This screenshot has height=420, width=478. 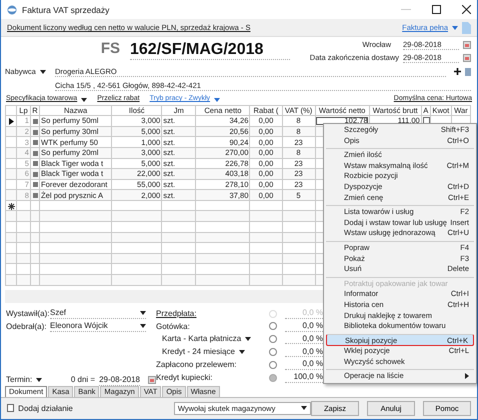 I want to click on document-number: 162/SF/MAG/2018, so click(x=210, y=50).